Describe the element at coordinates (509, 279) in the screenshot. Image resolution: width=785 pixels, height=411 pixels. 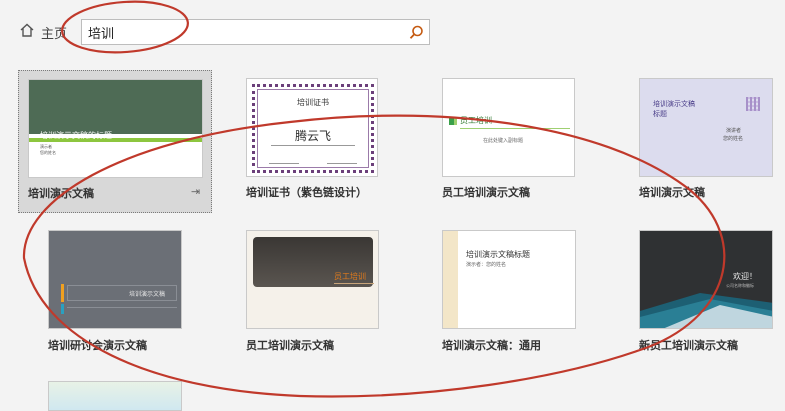
I see `template-thumbnail: 培训演示文稿标题 演示者：您的姓名` at that location.